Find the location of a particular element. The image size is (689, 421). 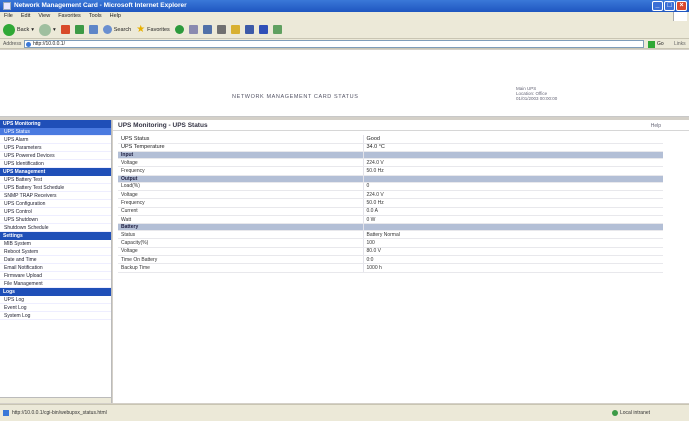

go-button: Go is located at coordinates (659, 44).